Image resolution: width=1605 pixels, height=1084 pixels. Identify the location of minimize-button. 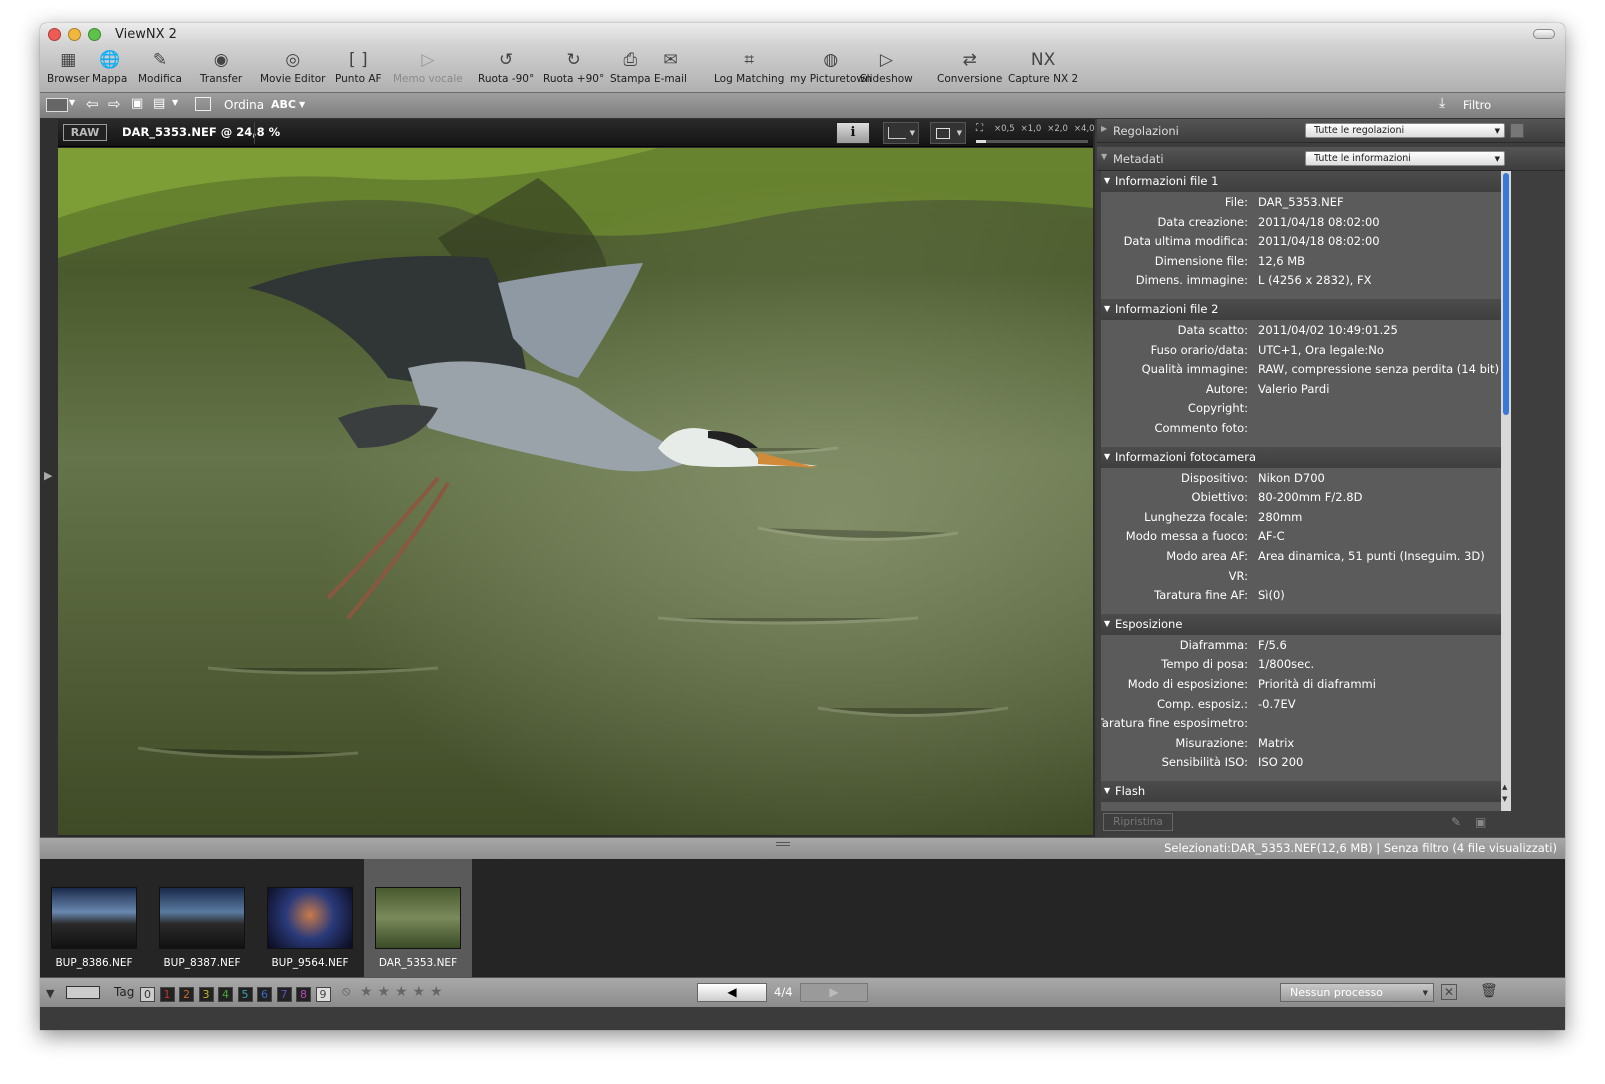
(74, 34).